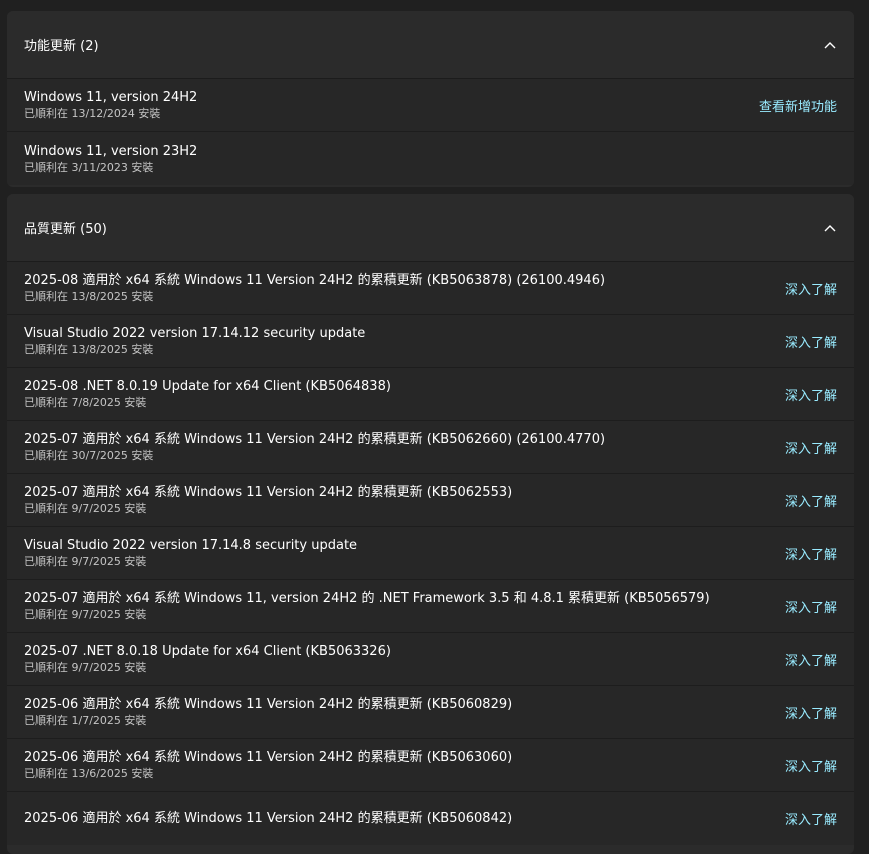 The height and width of the screenshot is (854, 869). Describe the element at coordinates (111, 151) in the screenshot. I see `update-title: Windows 11, version 23H2` at that location.